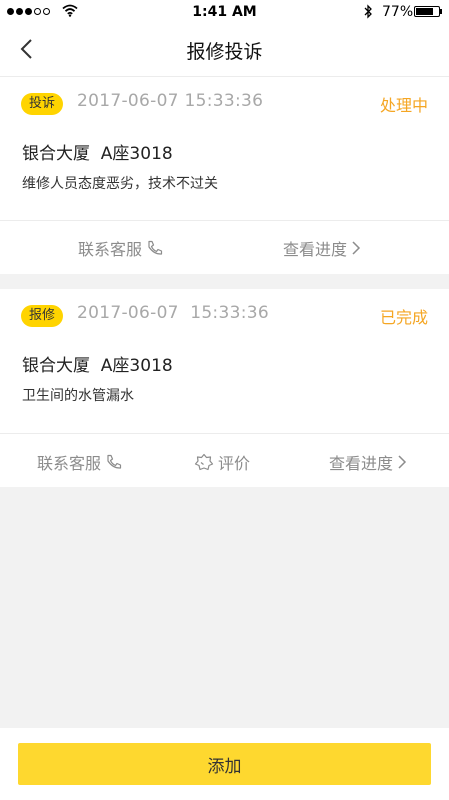 Image resolution: width=449 pixels, height=800 pixels. Describe the element at coordinates (234, 463) in the screenshot. I see `rate-label: 评价` at that location.